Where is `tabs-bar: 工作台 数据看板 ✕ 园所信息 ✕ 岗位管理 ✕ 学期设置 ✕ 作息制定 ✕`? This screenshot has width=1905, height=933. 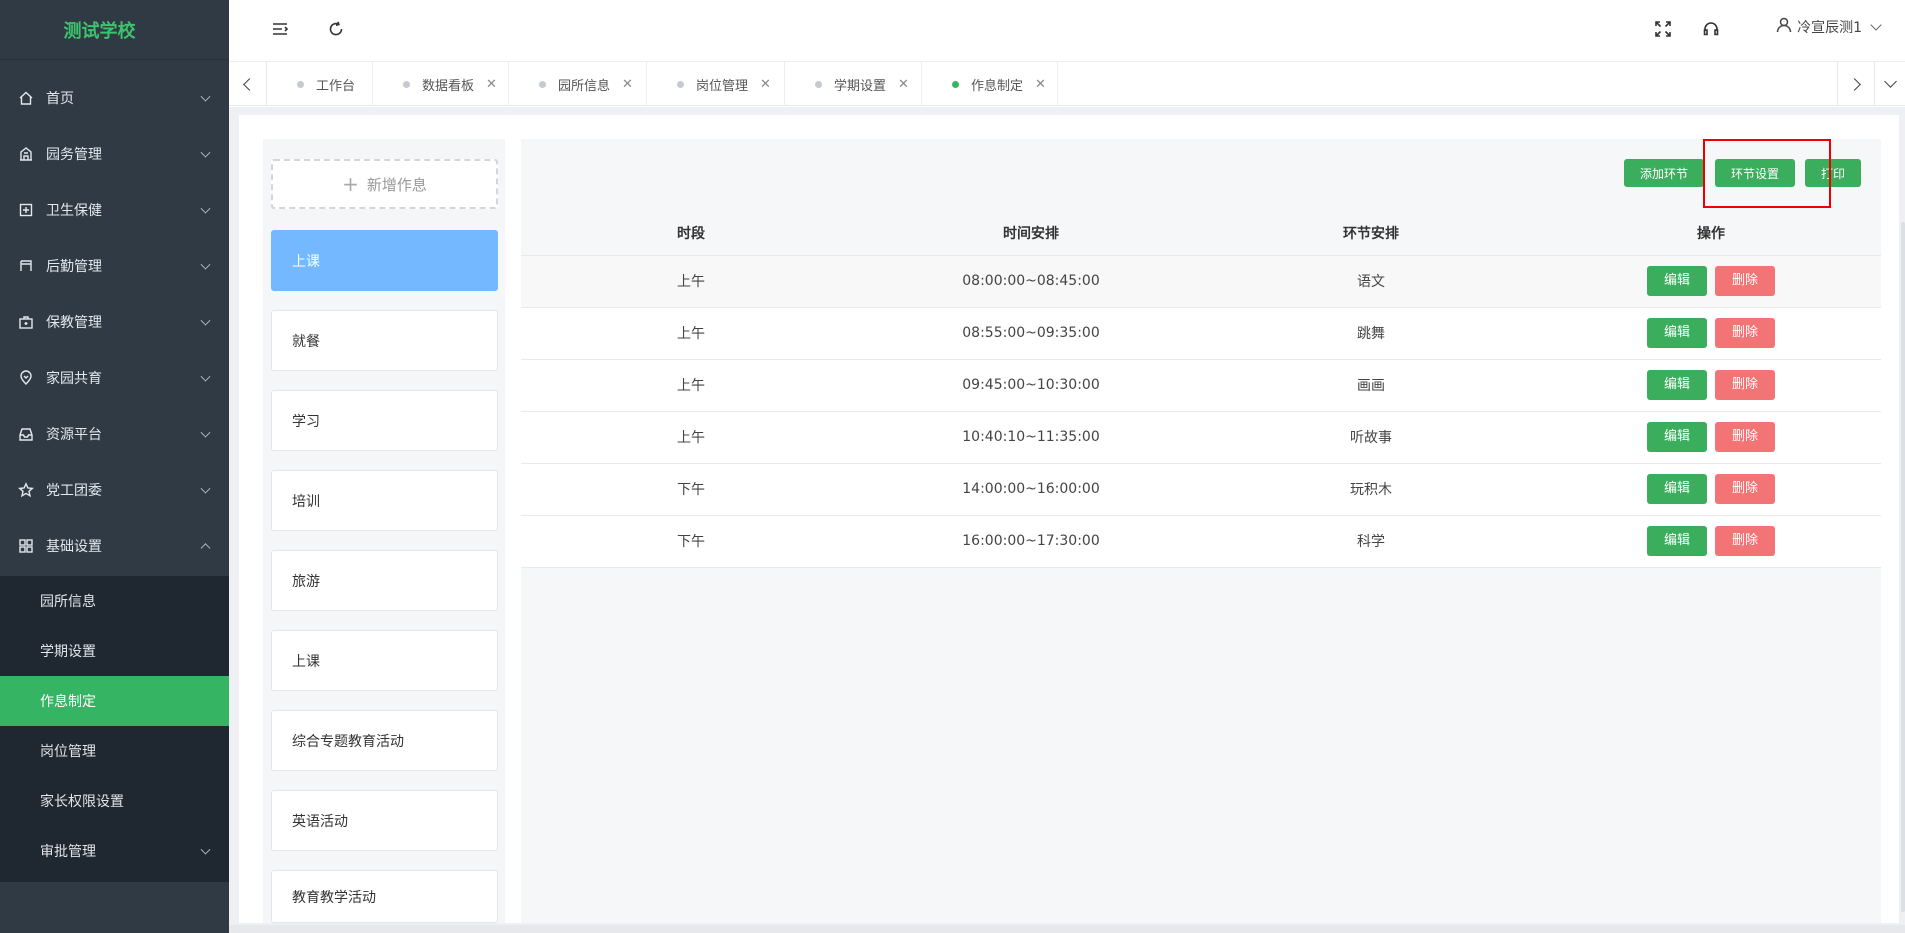 tabs-bar: 工作台 数据看板 ✕ 园所信息 ✕ 岗位管理 ✕ 学期设置 ✕ 作息制定 ✕ is located at coordinates (1067, 84).